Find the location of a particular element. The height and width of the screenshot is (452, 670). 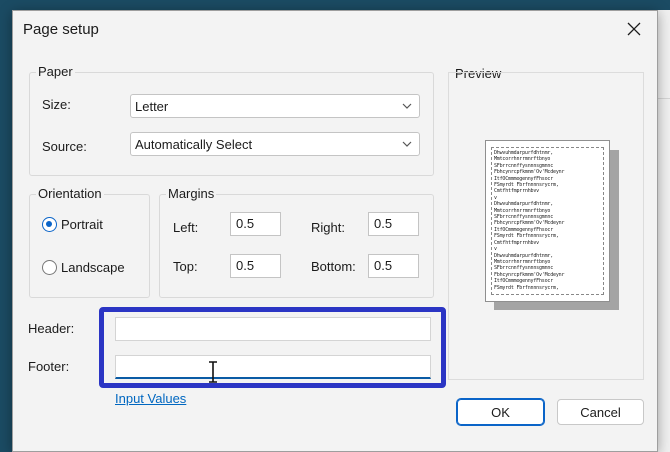

dialog-title: Page setup is located at coordinates (61, 29).